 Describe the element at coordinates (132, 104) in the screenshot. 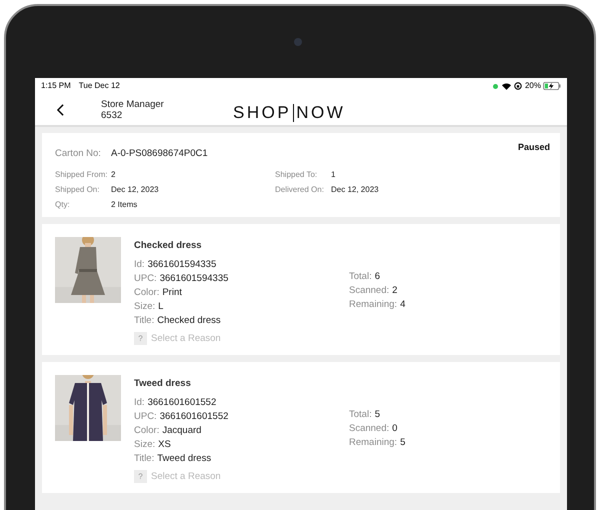

I see `header-title: Store Manager` at that location.